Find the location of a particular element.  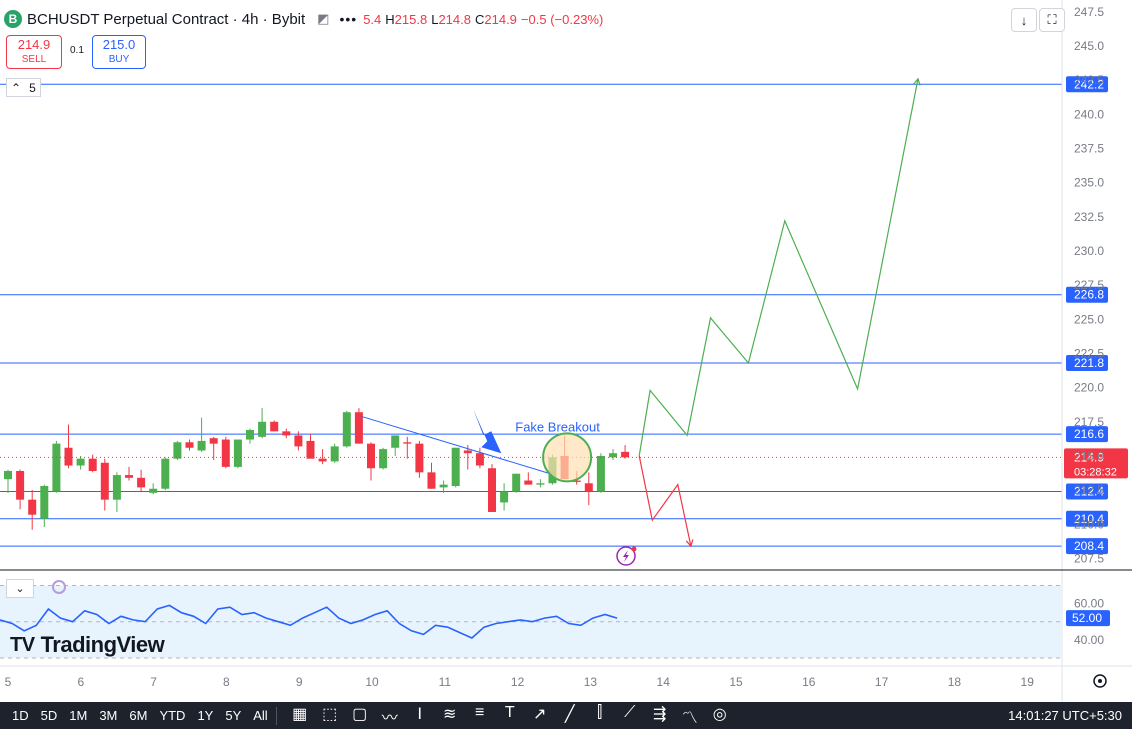

path-icon: 〰 is located at coordinates (390, 716).